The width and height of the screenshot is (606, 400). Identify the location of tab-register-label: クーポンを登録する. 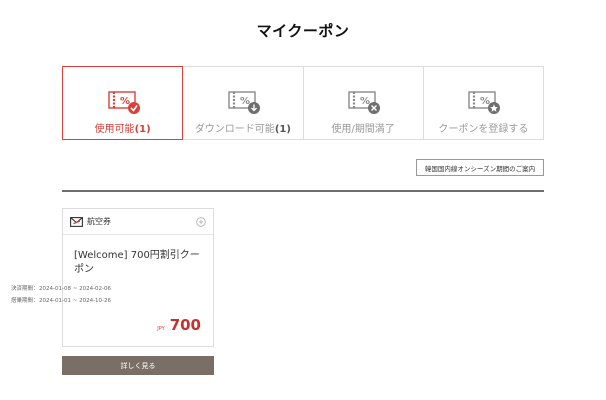
(483, 129).